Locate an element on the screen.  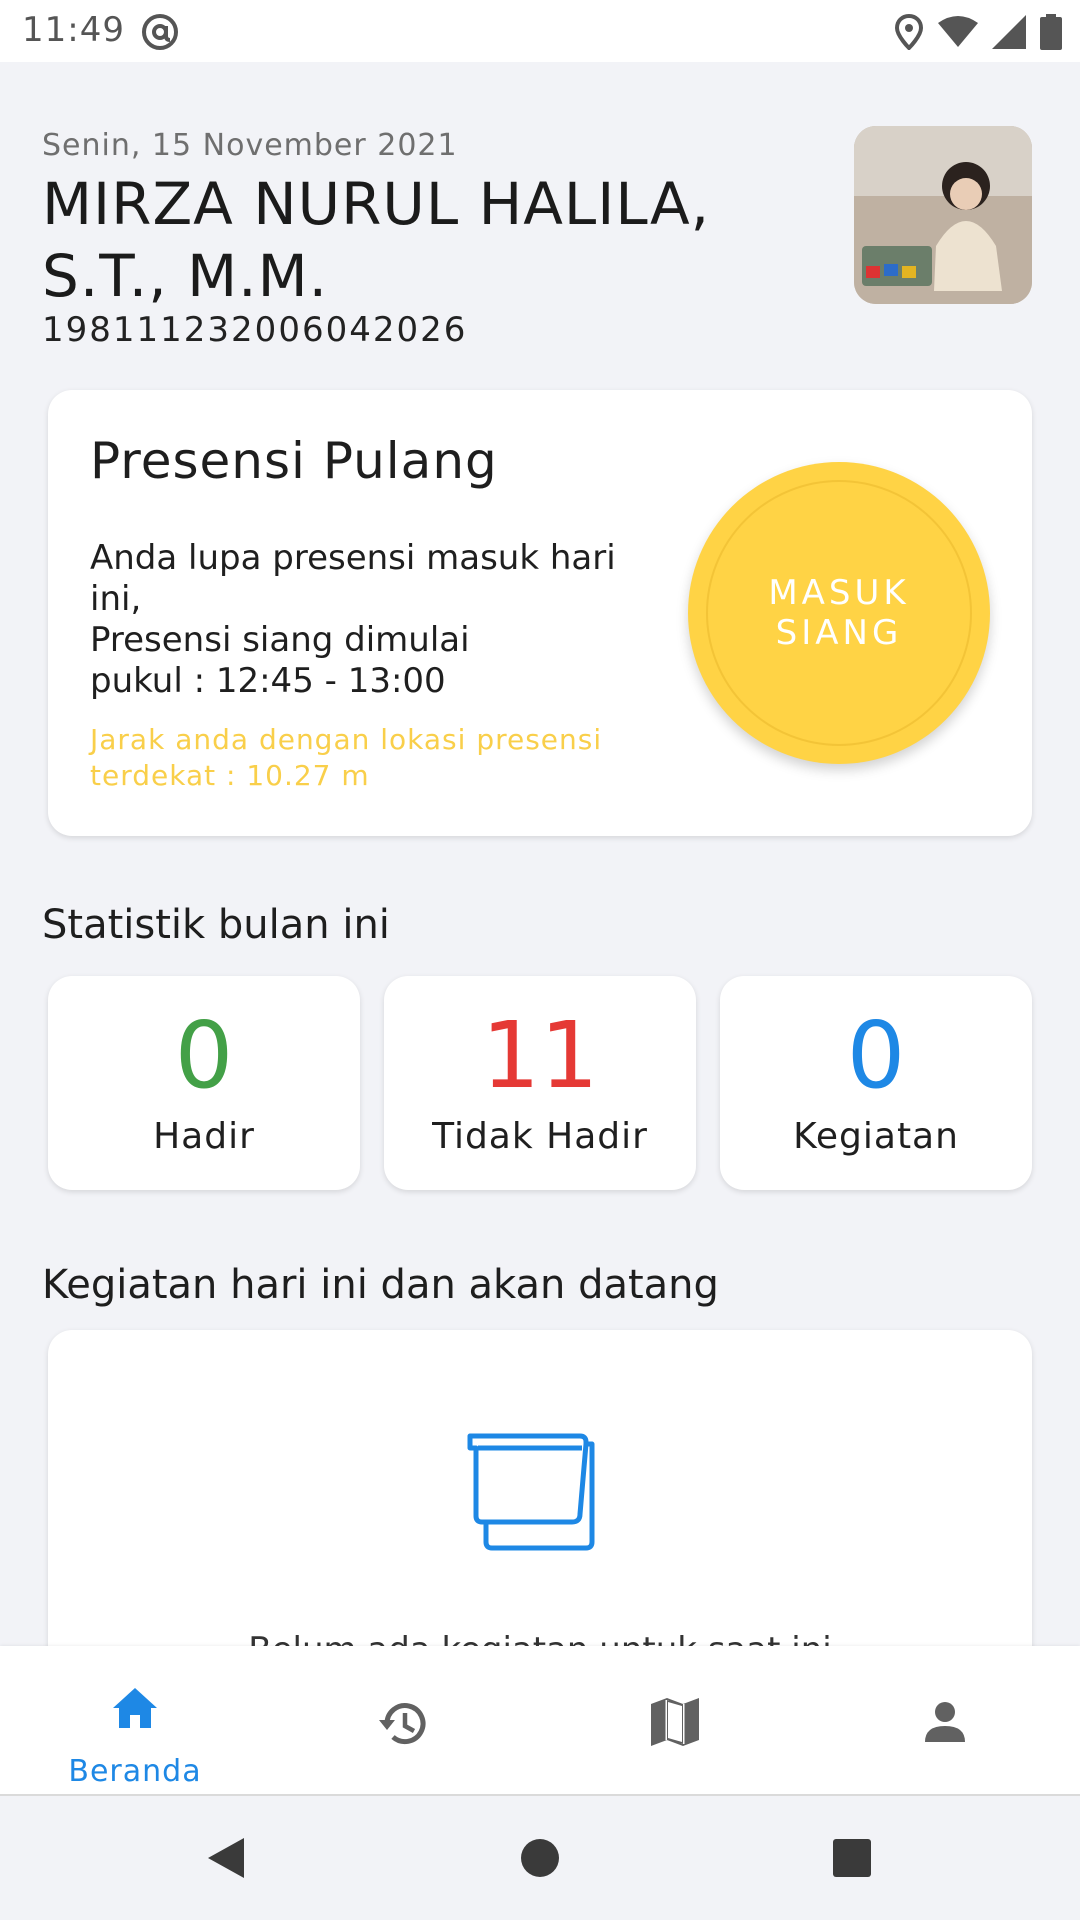
current-date: Senin, 15 November 2021 is located at coordinates (250, 145).